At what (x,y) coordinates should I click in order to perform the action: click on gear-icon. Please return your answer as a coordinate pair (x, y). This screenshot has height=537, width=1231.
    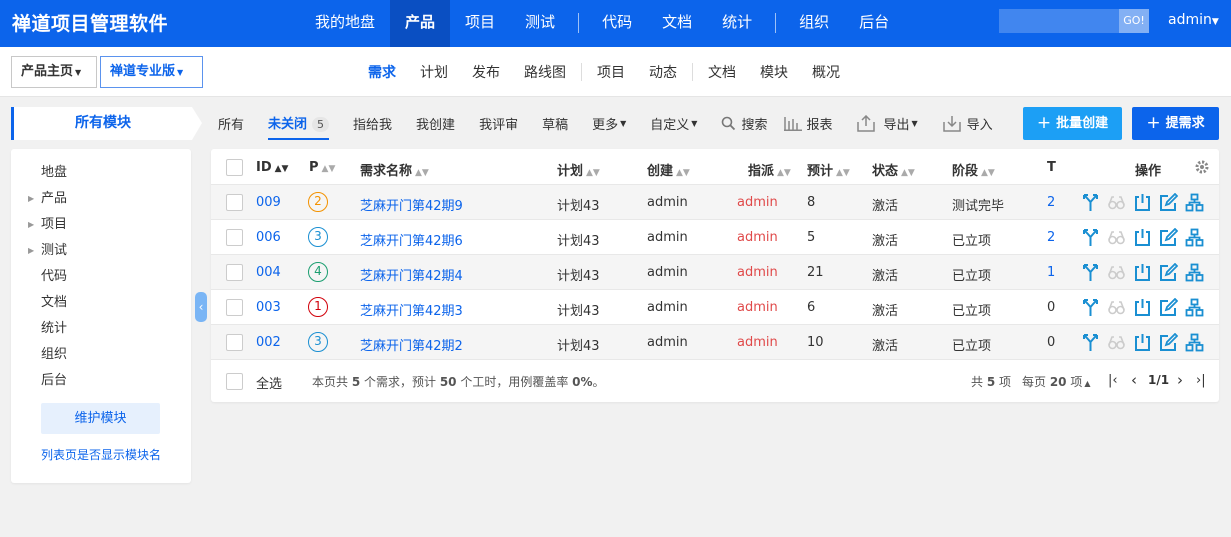
    Looking at the image, I should click on (1202, 167).